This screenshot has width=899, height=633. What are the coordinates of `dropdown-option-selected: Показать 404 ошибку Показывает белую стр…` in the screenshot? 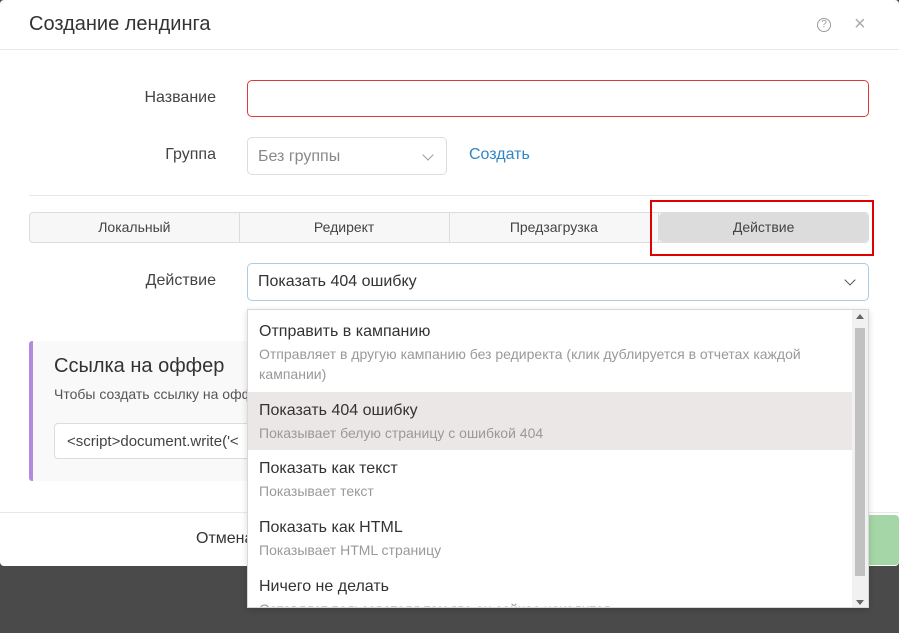 It's located at (550, 421).